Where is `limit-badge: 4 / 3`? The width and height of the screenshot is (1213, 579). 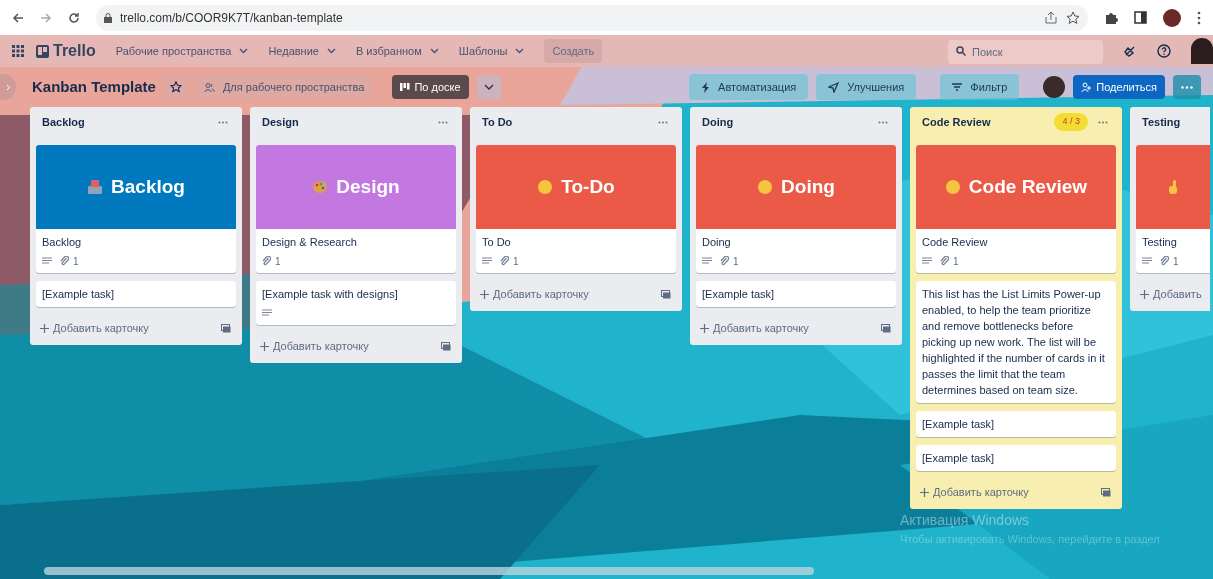 limit-badge: 4 / 3 is located at coordinates (1071, 122).